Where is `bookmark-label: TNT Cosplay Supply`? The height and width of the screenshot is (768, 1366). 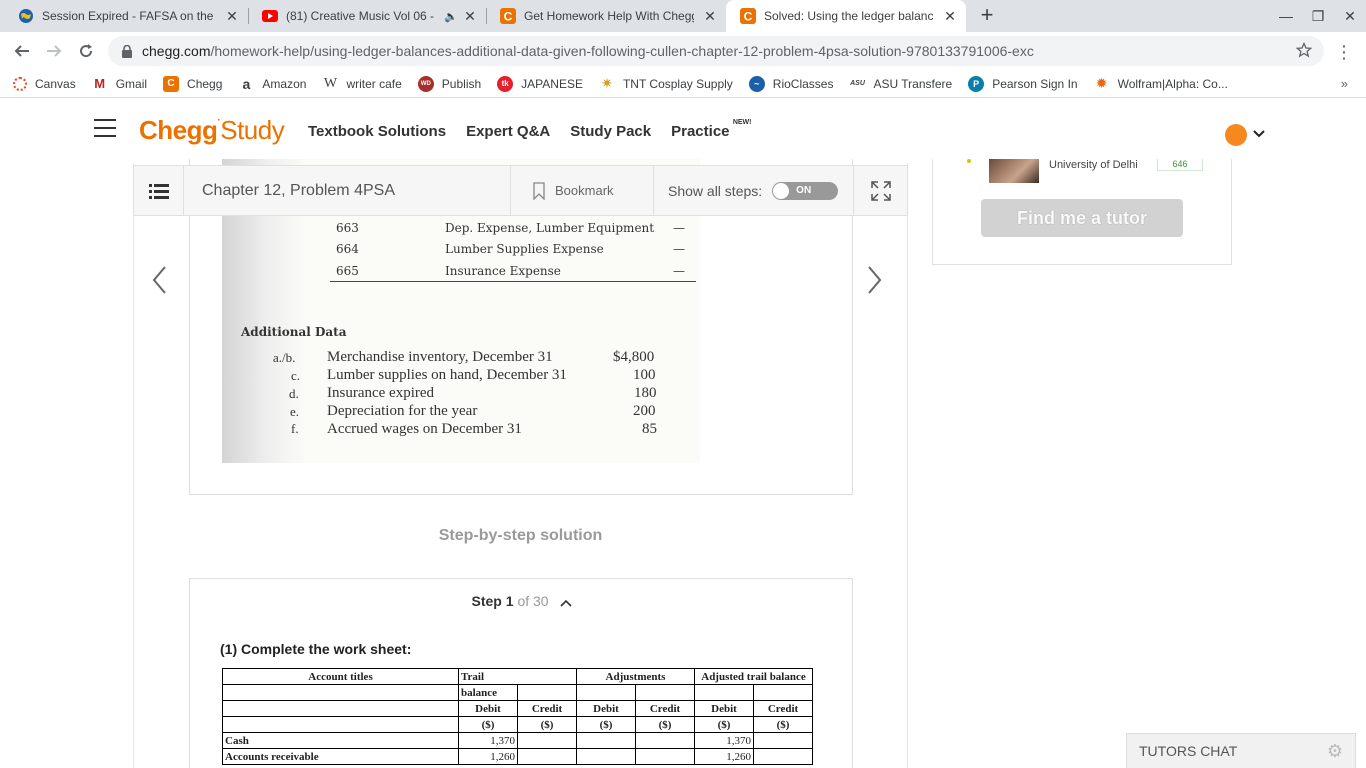 bookmark-label: TNT Cosplay Supply is located at coordinates (677, 83).